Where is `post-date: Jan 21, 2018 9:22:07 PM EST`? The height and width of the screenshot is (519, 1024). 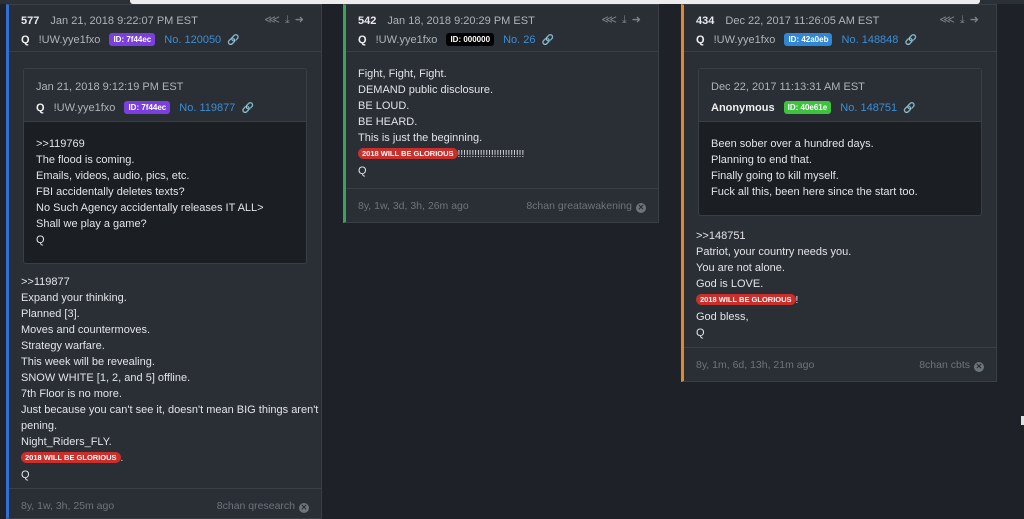 post-date: Jan 21, 2018 9:22:07 PM EST is located at coordinates (124, 21).